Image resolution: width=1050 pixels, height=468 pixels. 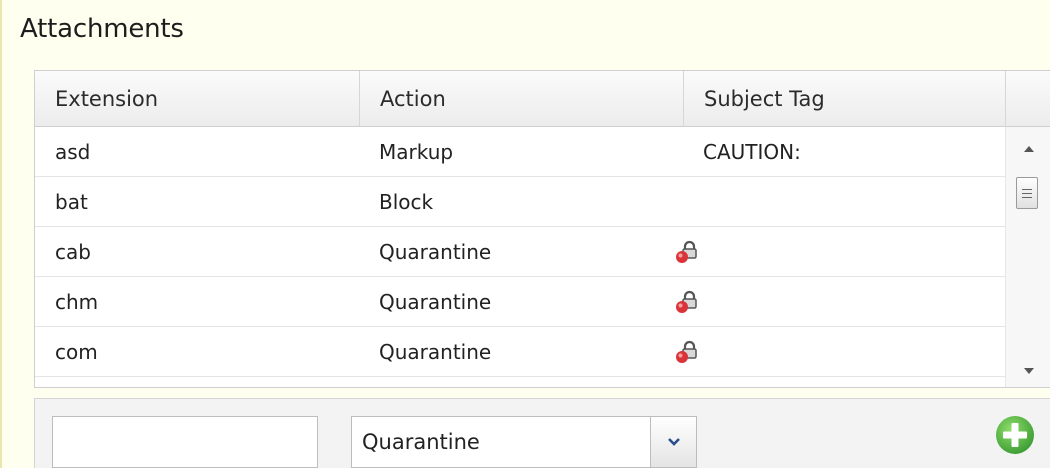 What do you see at coordinates (522, 99) in the screenshot?
I see `column-header-action: Action` at bounding box center [522, 99].